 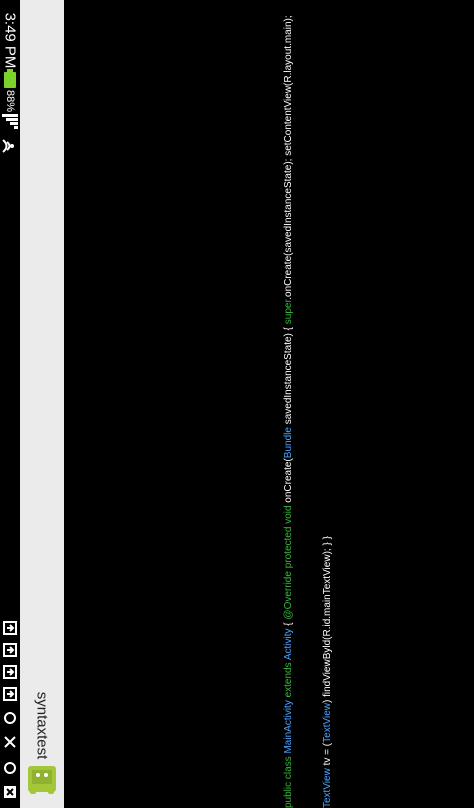 What do you see at coordinates (288, 624) in the screenshot?
I see `code-token: {` at bounding box center [288, 624].